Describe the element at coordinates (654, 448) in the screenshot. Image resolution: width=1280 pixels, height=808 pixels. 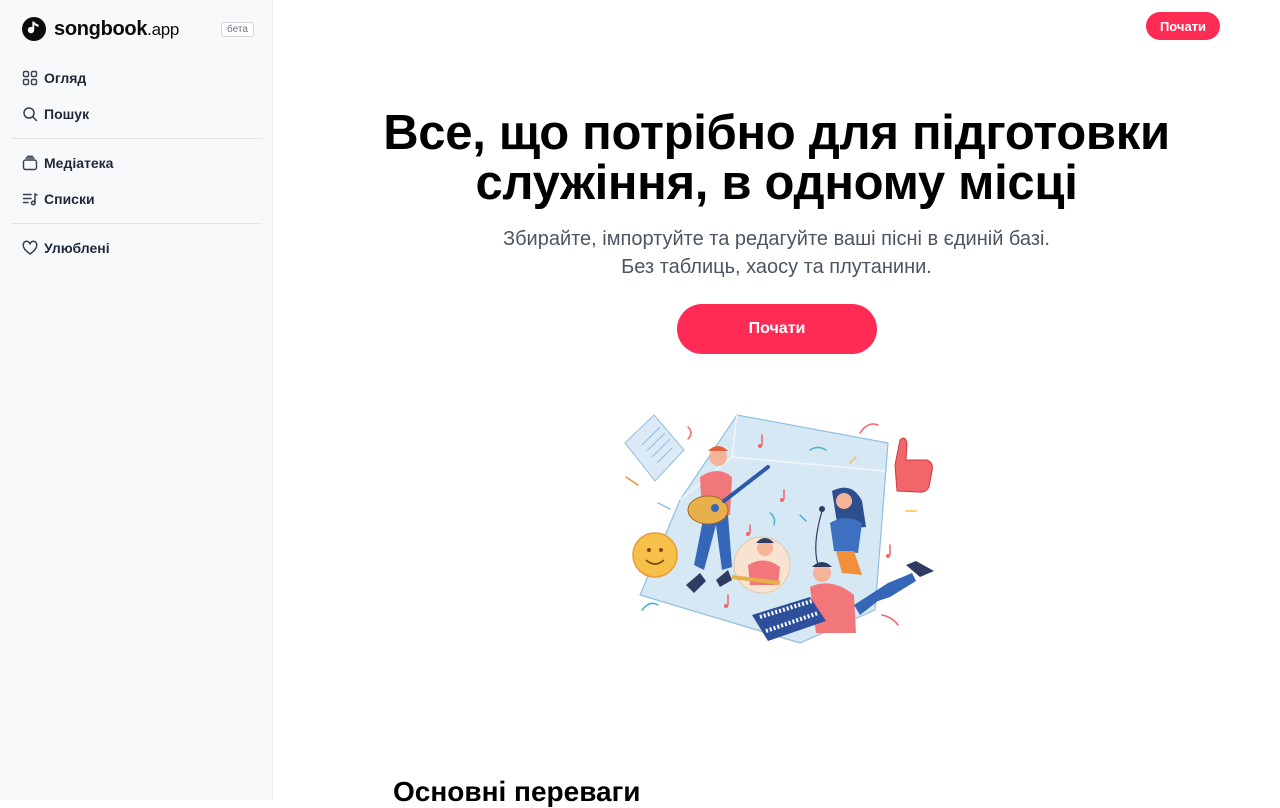
I see `paper-sheet-icon` at that location.